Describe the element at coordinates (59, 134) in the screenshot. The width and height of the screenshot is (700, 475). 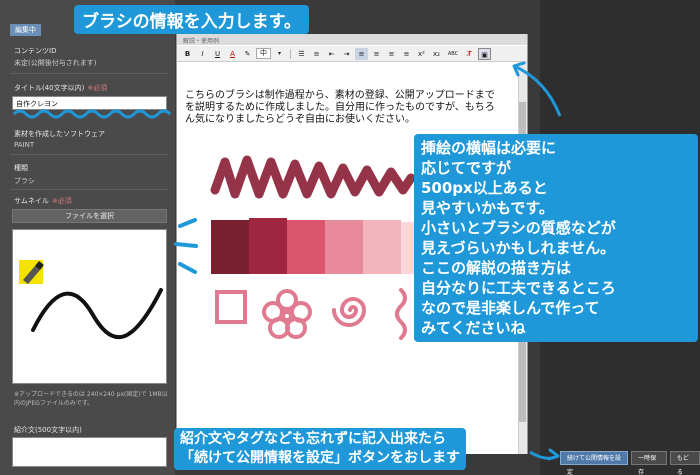
I see `software-label: 素材を作成したソフトウェア` at that location.